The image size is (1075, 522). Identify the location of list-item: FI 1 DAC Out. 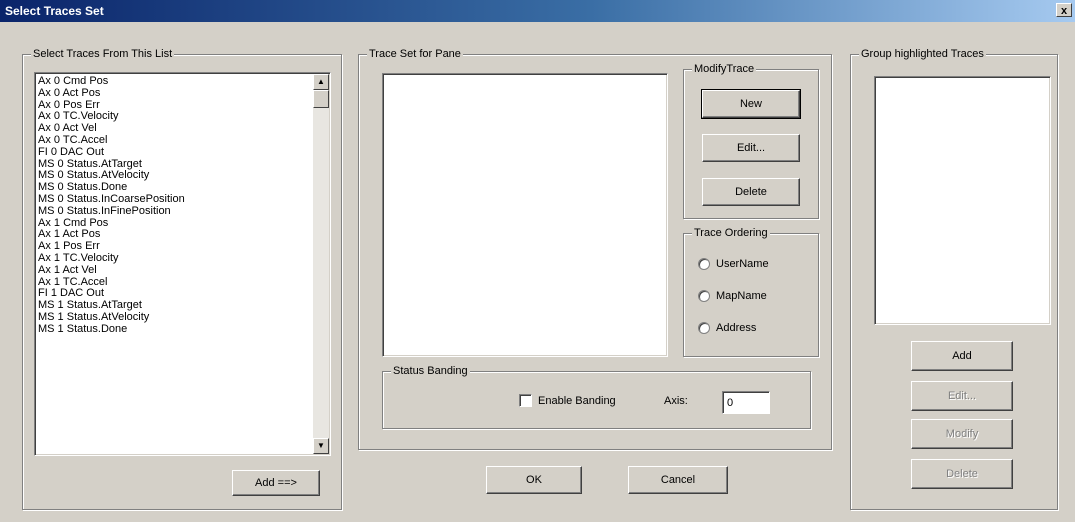
(182, 293).